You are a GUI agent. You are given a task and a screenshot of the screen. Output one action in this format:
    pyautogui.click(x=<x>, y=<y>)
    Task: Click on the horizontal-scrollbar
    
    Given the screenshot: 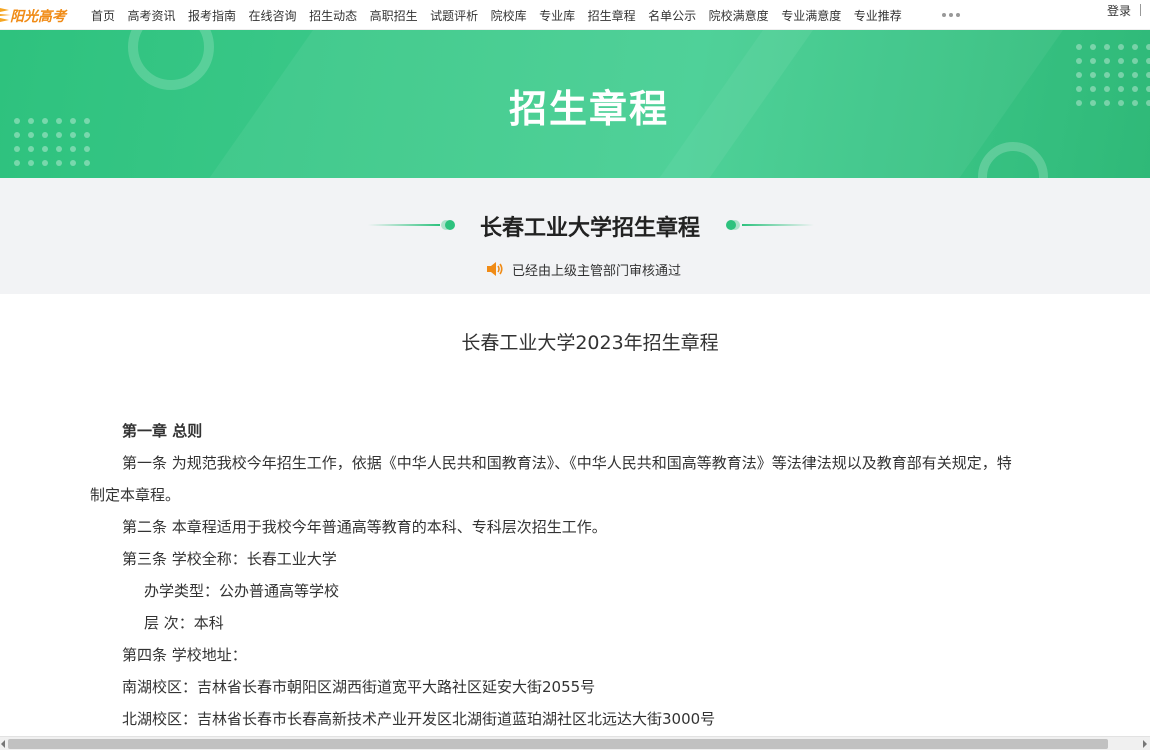 What is the action you would take?
    pyautogui.click(x=575, y=743)
    